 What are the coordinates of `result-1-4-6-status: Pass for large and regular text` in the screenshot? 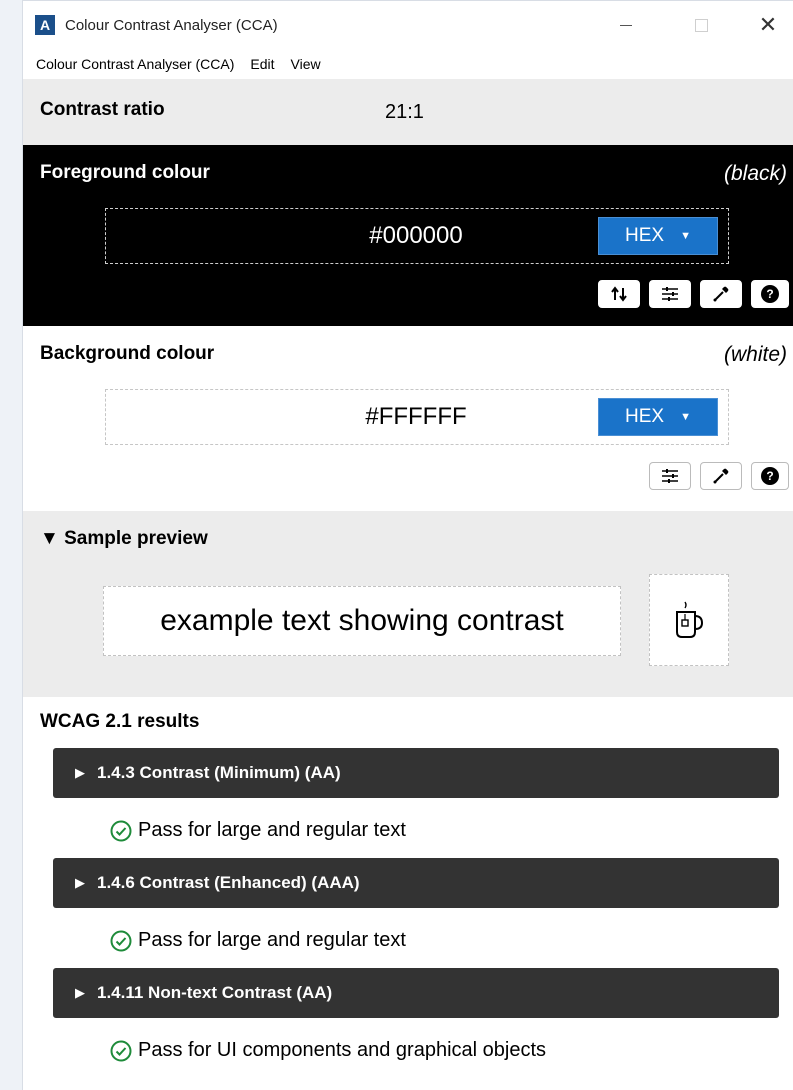 It's located at (258, 940).